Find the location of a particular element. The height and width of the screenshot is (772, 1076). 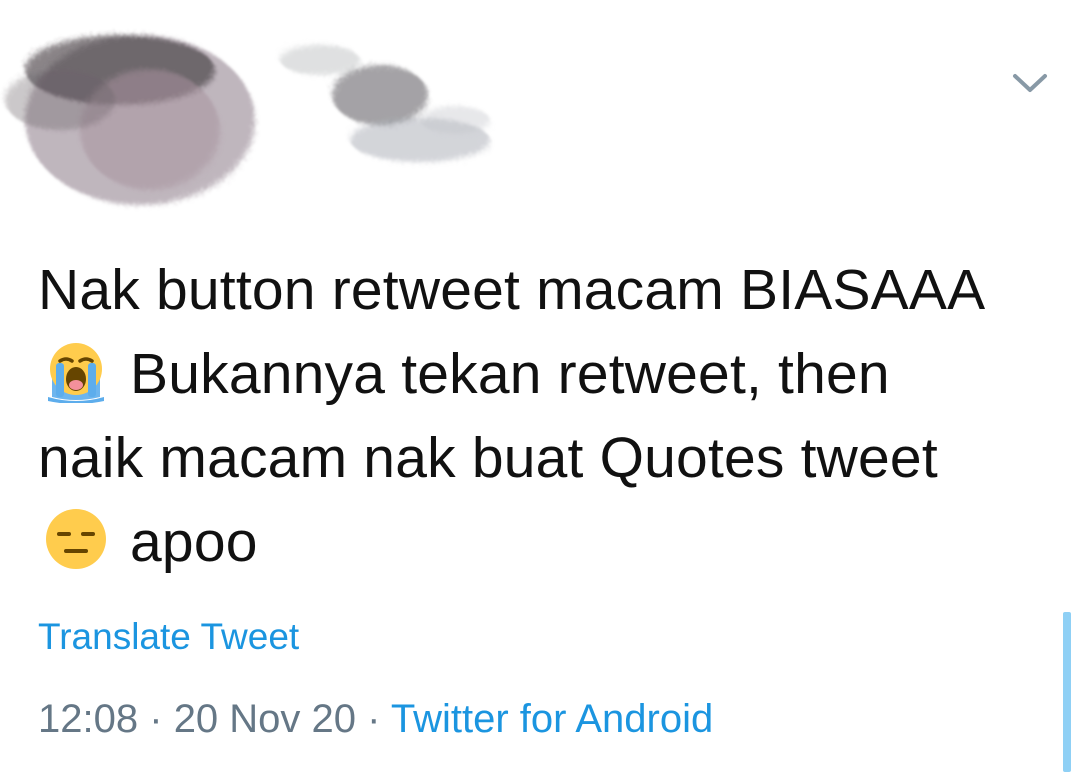

loudly-crying-face-icon is located at coordinates (76, 373).